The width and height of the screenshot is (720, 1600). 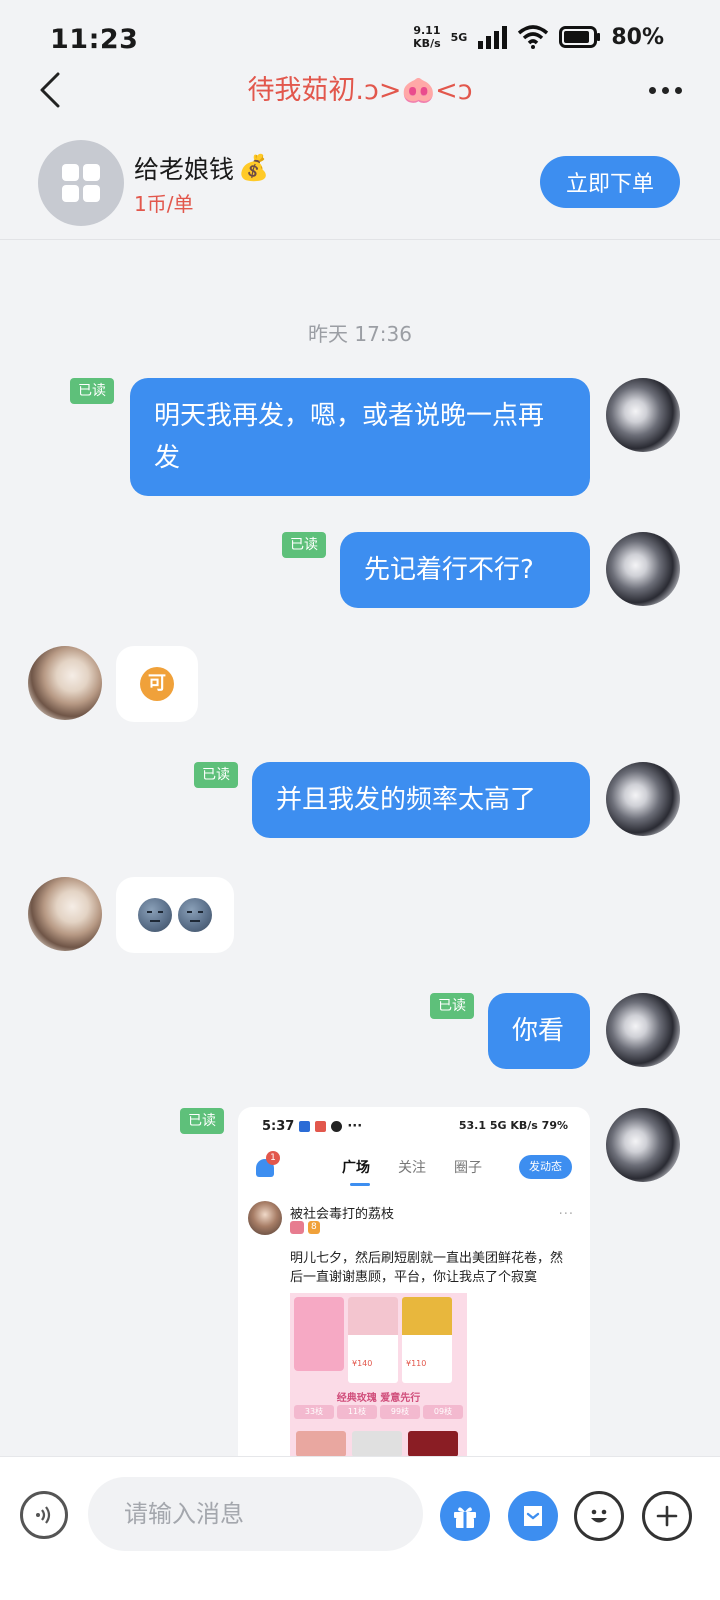 What do you see at coordinates (94, 39) in the screenshot?
I see `status-time: 11:23` at bounding box center [94, 39].